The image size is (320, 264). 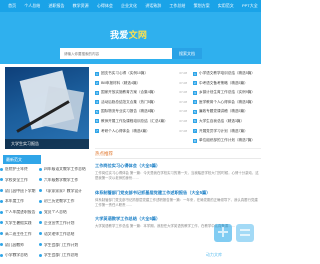 I want to click on logo-part1: 我爱, so click(x=119, y=35).